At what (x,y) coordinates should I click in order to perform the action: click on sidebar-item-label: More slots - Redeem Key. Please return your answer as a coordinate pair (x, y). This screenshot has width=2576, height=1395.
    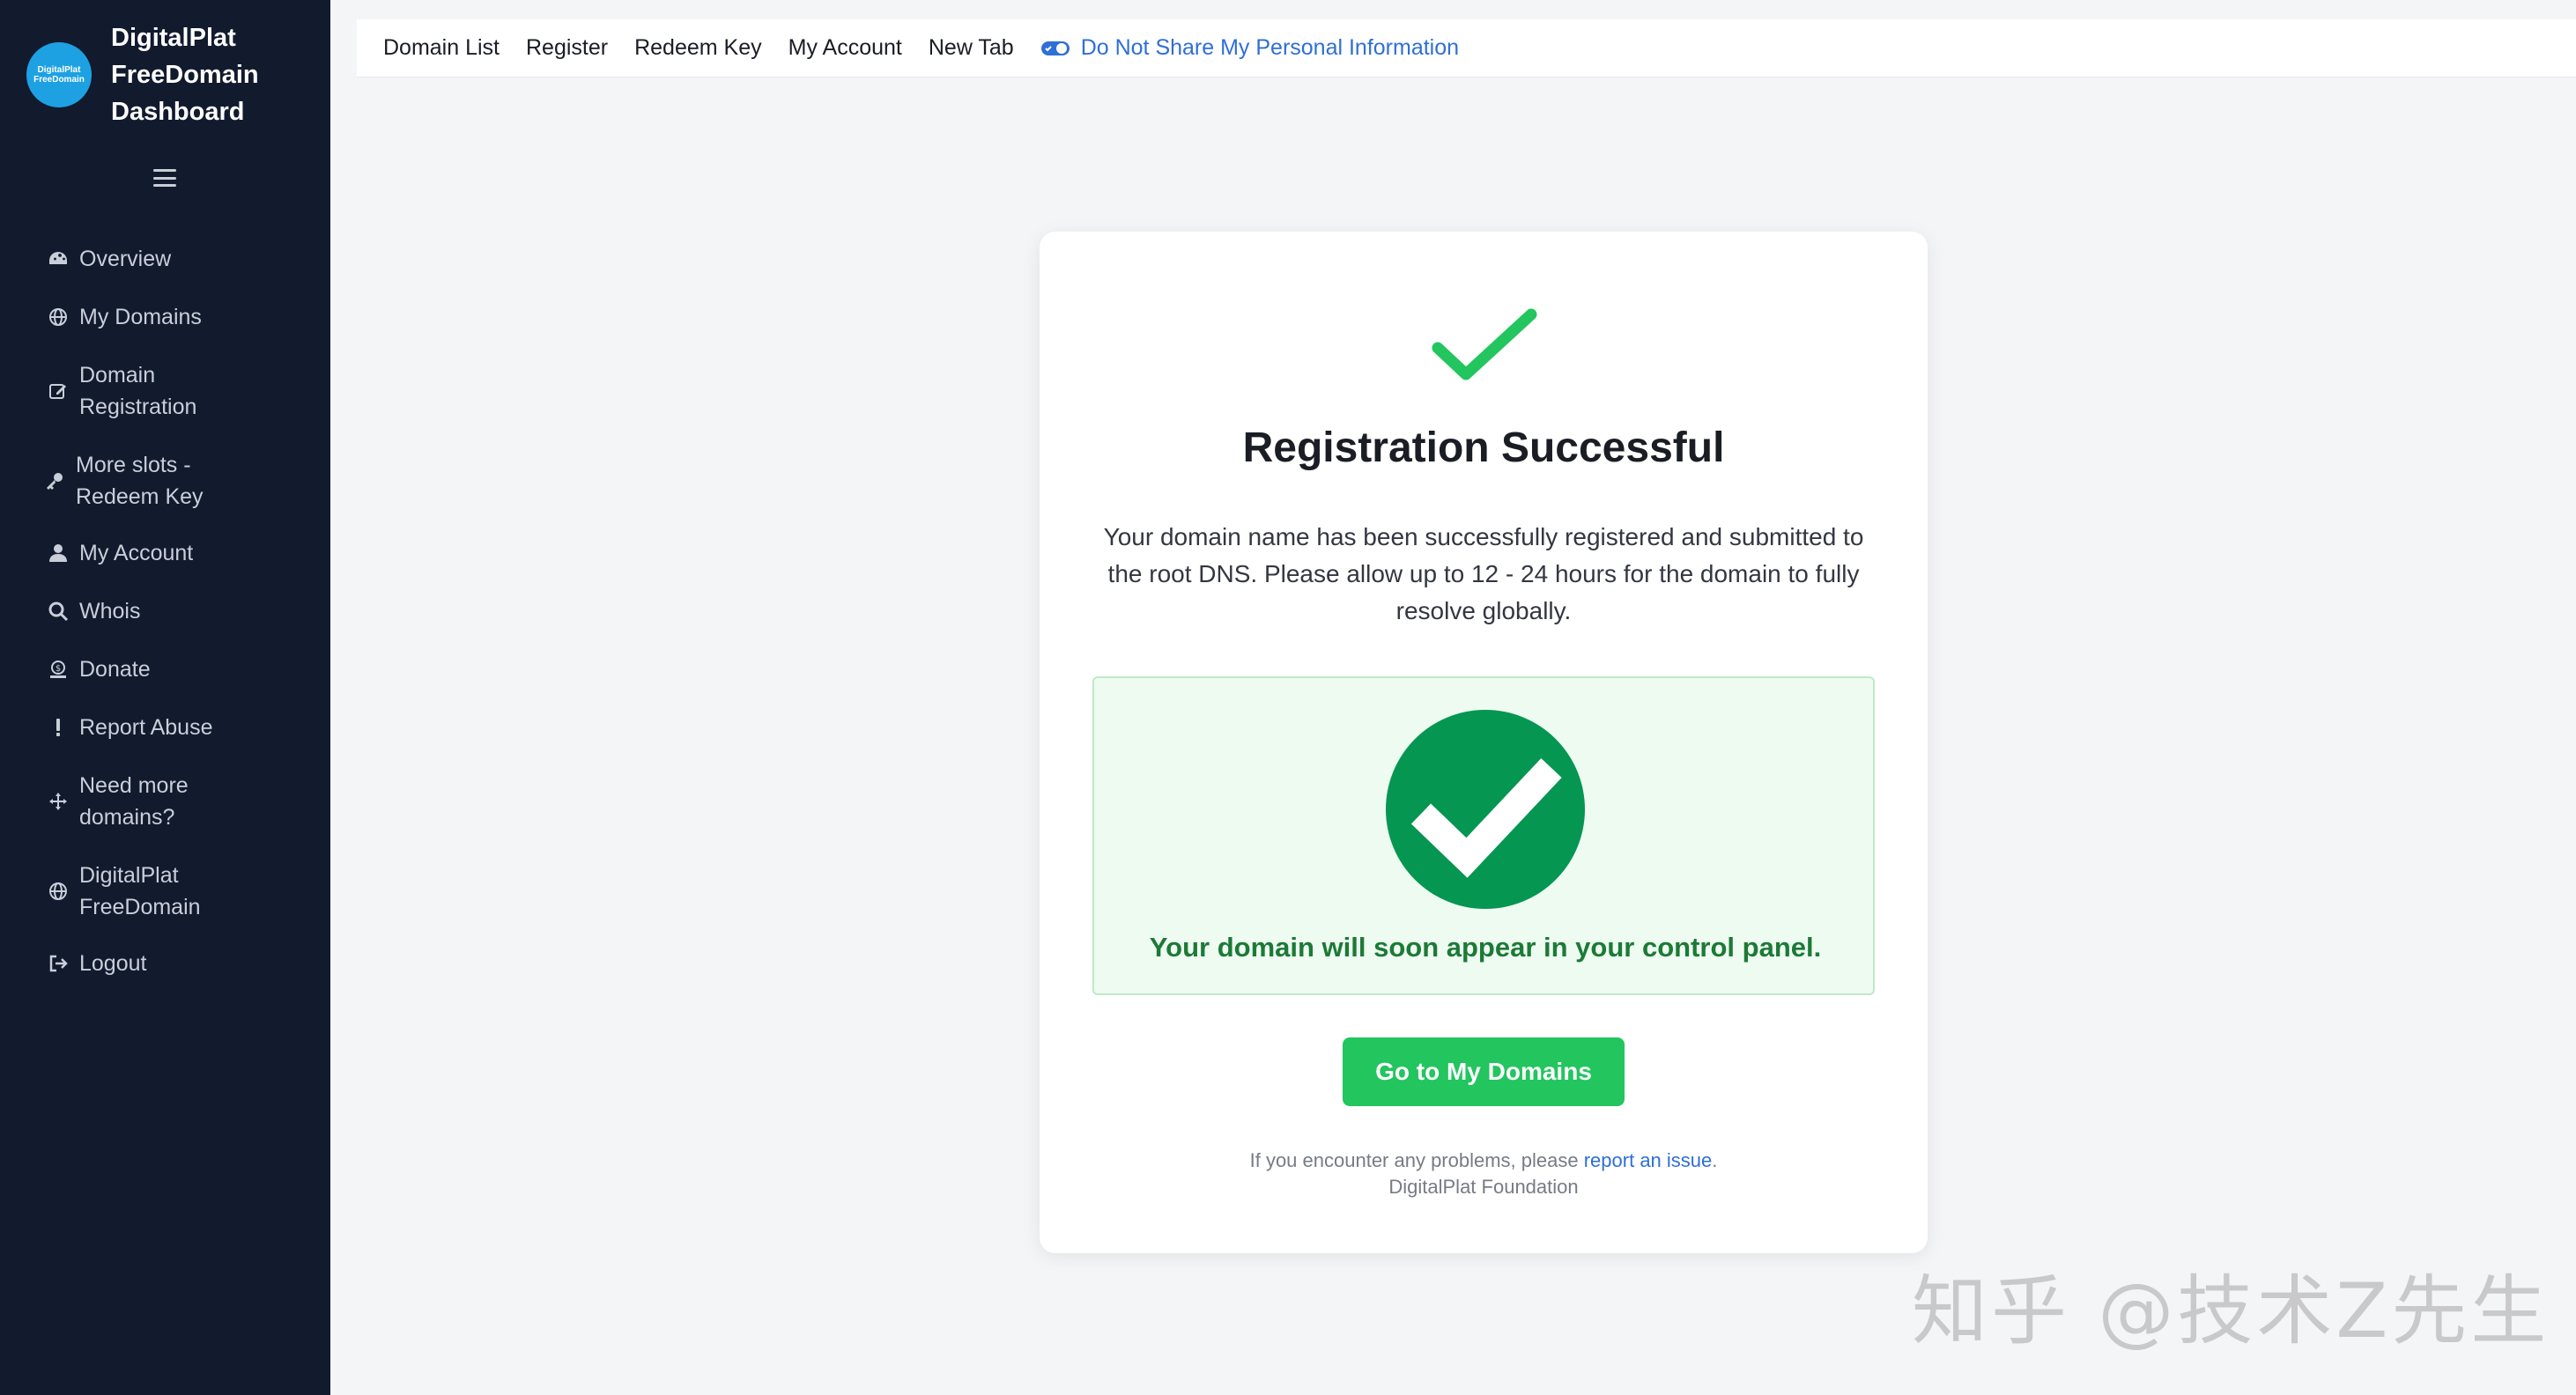
    Looking at the image, I should click on (140, 481).